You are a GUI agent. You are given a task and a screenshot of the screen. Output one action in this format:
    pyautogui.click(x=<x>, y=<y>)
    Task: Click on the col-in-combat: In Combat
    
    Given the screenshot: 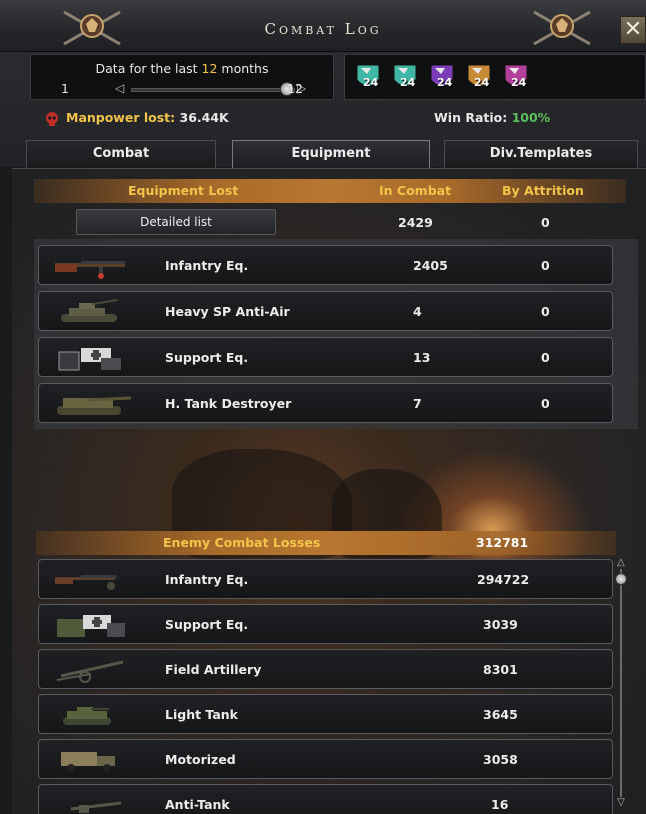 What is the action you would take?
    pyautogui.click(x=415, y=190)
    